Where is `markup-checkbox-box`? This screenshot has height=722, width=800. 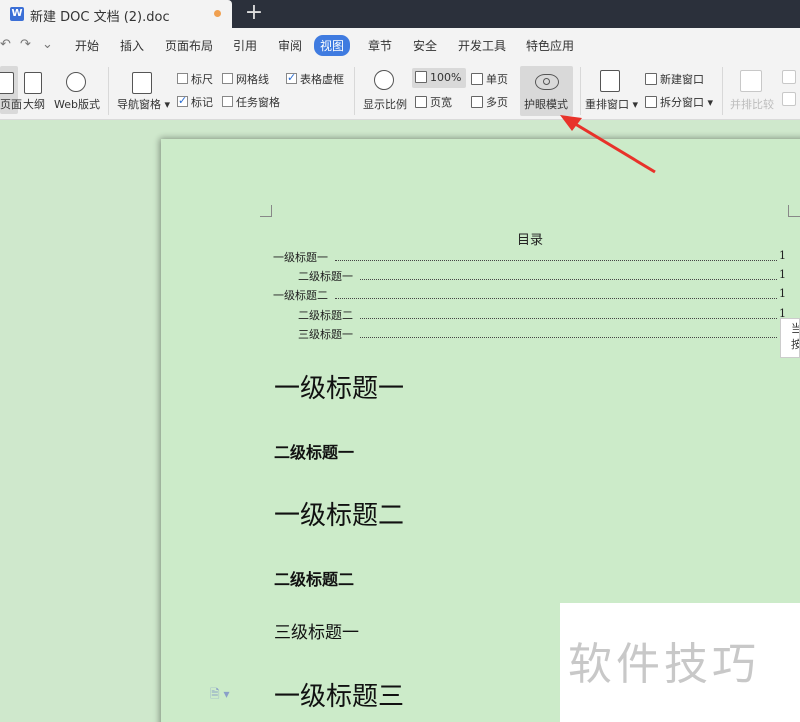 markup-checkbox-box is located at coordinates (182, 100).